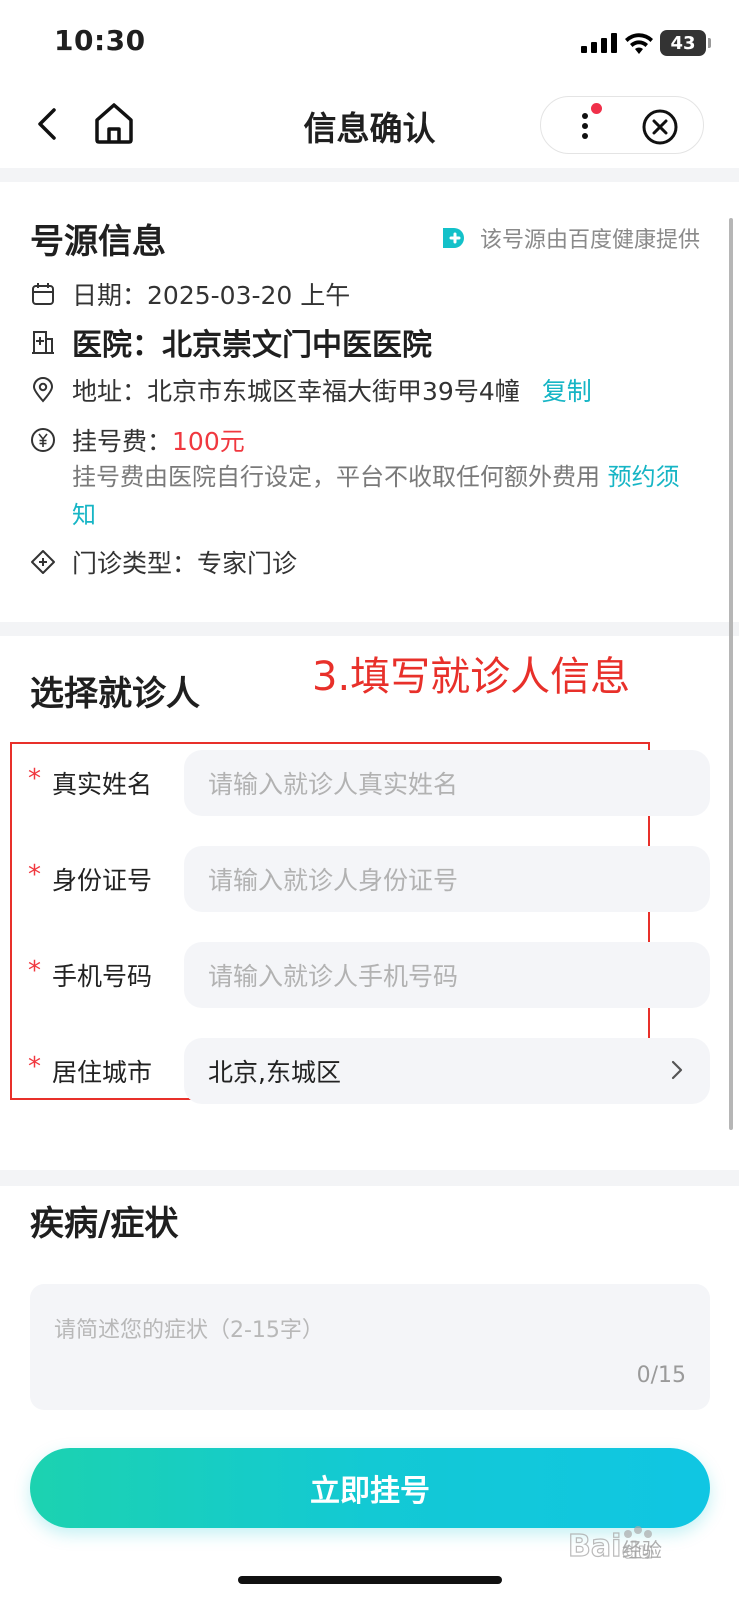  Describe the element at coordinates (43, 294) in the screenshot. I see `calendar-icon` at that location.